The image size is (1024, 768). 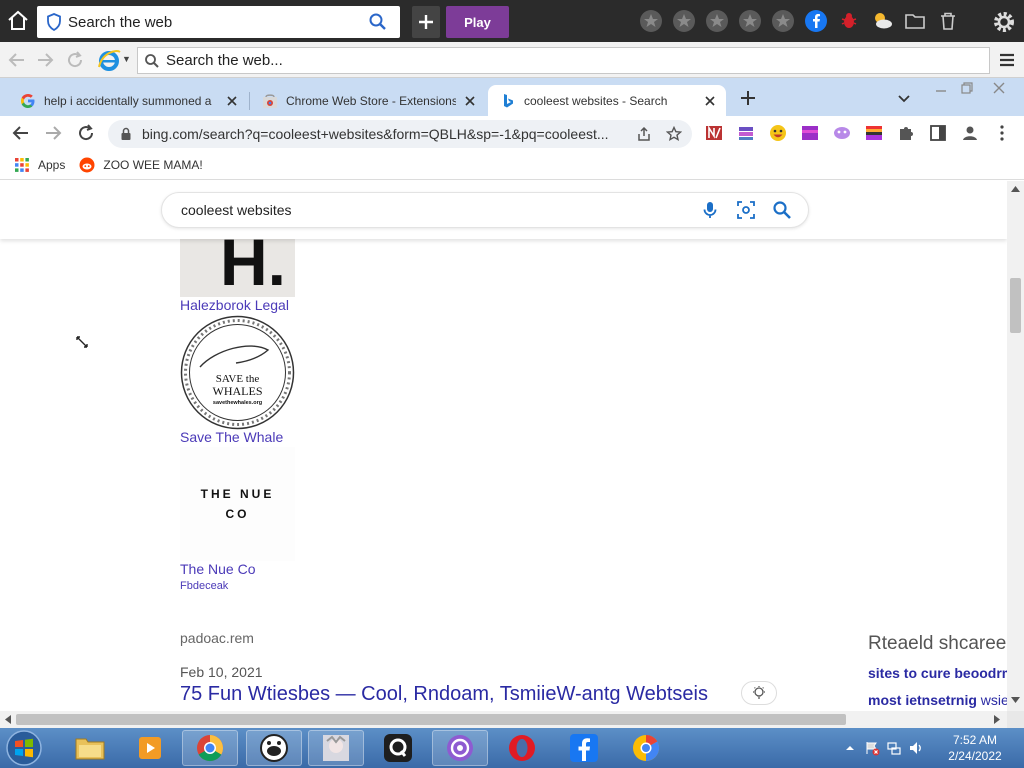 I want to click on hamburger-menu-icon, so click(x=1007, y=60).